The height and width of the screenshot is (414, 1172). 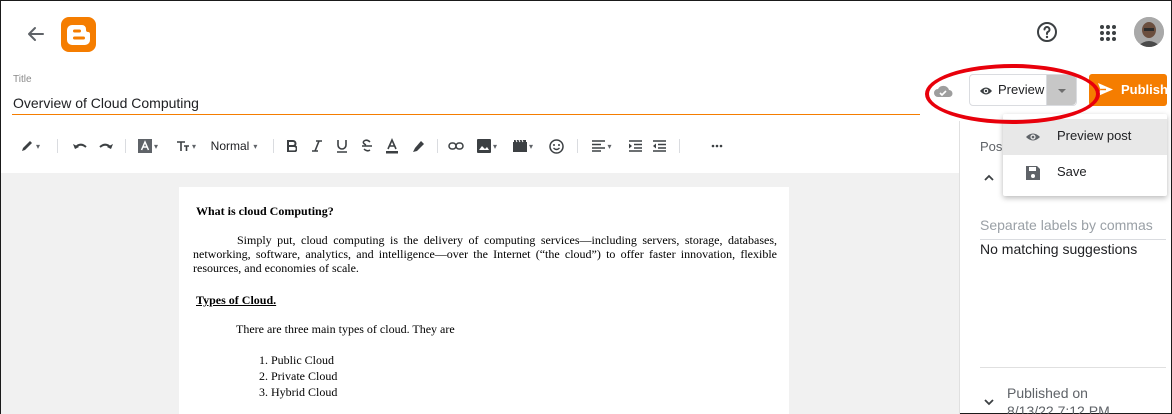 I want to click on user-avatar, so click(x=1149, y=32).